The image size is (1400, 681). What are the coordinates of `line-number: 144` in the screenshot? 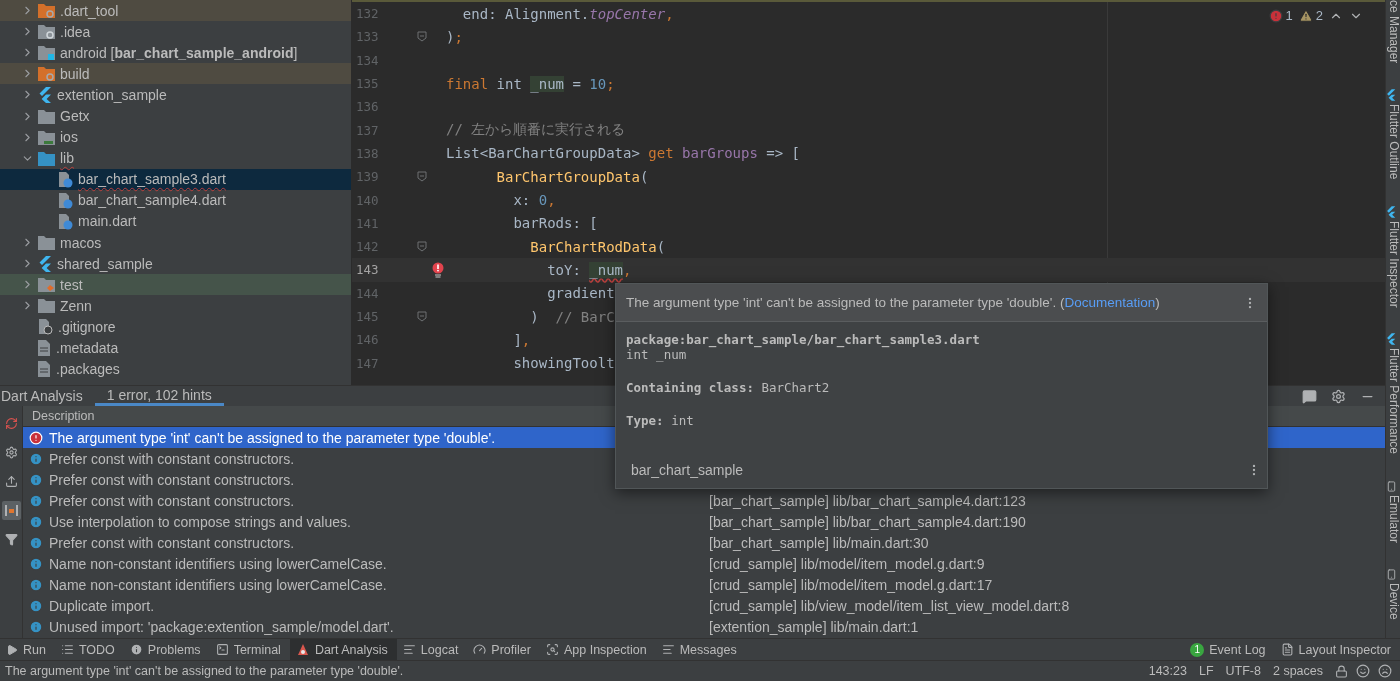 It's located at (367, 293).